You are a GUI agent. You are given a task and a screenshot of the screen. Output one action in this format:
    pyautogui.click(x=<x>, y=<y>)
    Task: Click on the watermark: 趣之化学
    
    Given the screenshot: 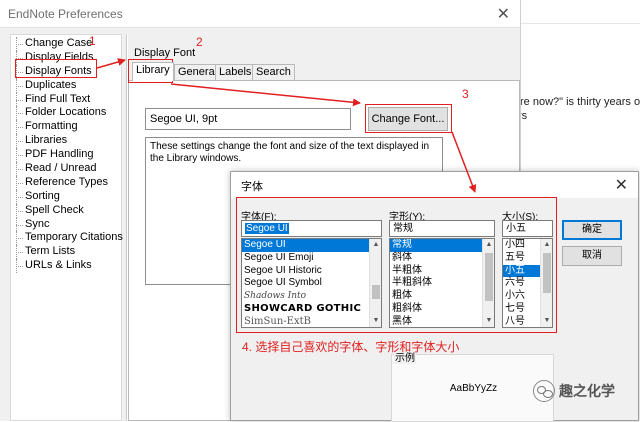 What is the action you would take?
    pyautogui.click(x=574, y=391)
    